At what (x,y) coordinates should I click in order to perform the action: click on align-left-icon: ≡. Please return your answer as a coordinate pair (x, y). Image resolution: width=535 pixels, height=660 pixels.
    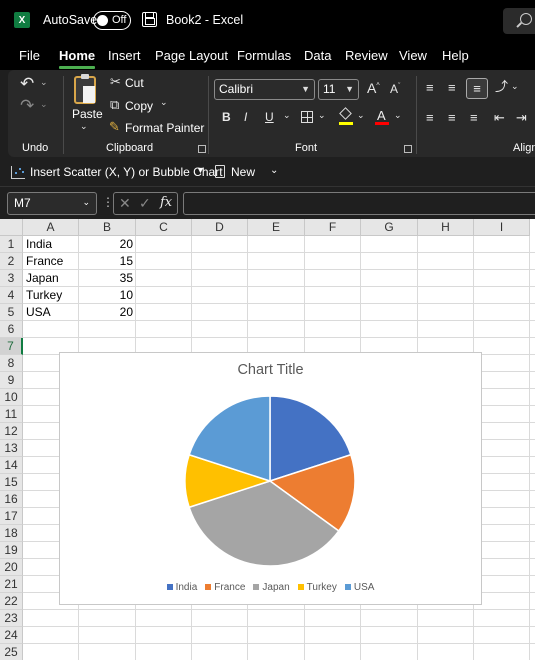
    Looking at the image, I should click on (430, 117).